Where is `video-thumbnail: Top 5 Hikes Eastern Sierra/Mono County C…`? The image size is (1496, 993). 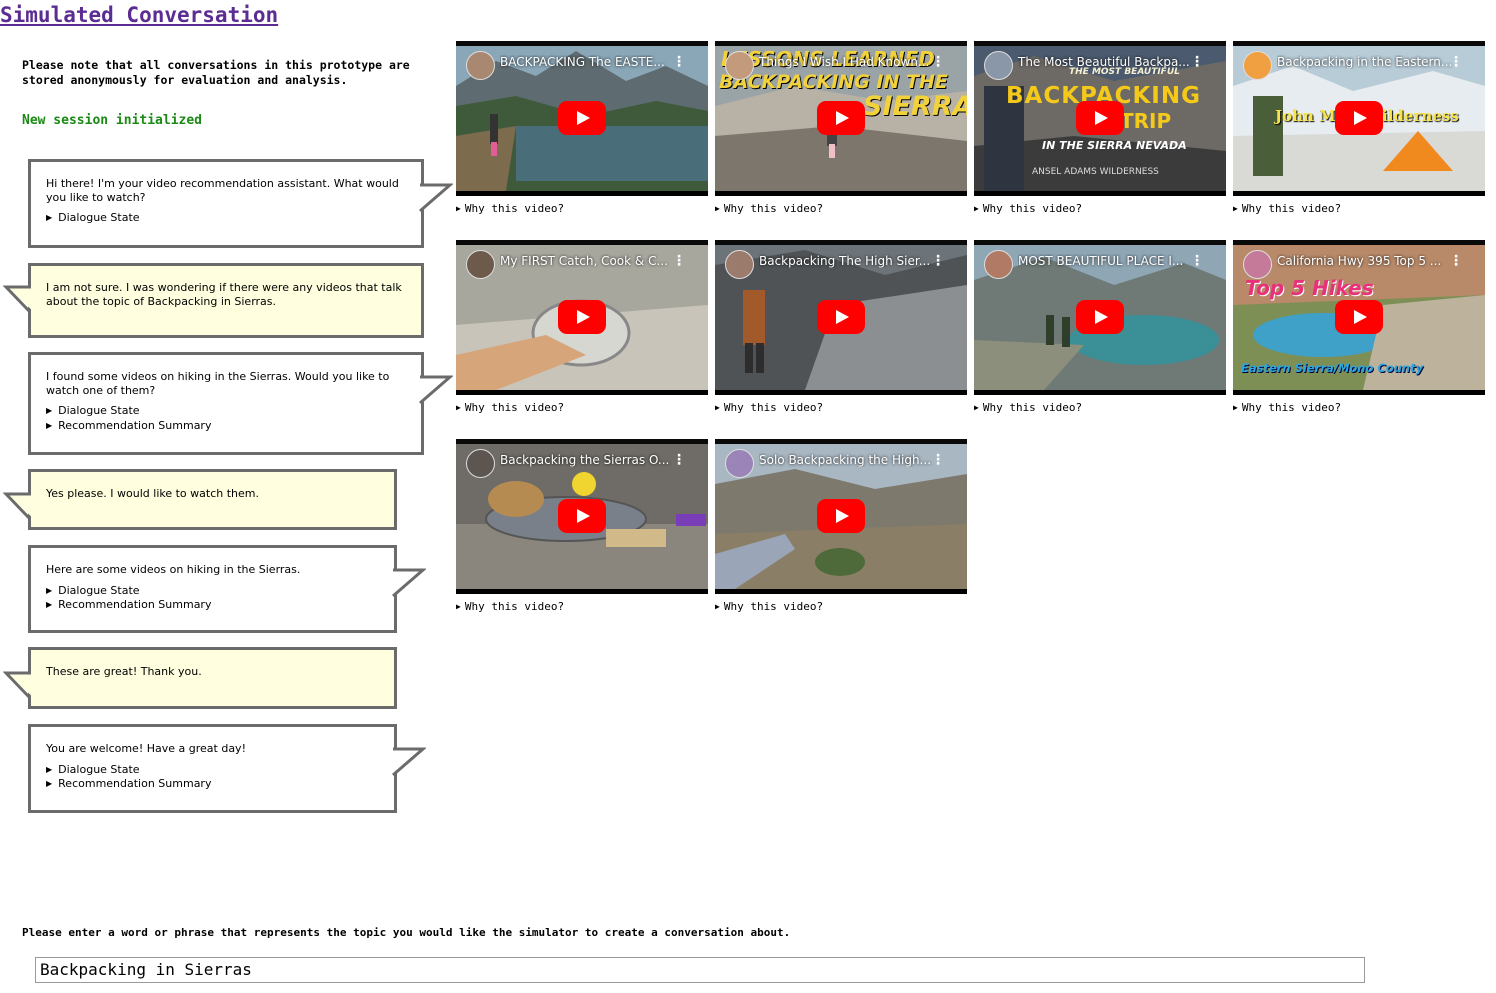
video-thumbnail: Top 5 Hikes Eastern Sierra/Mono County C… is located at coordinates (1359, 317).